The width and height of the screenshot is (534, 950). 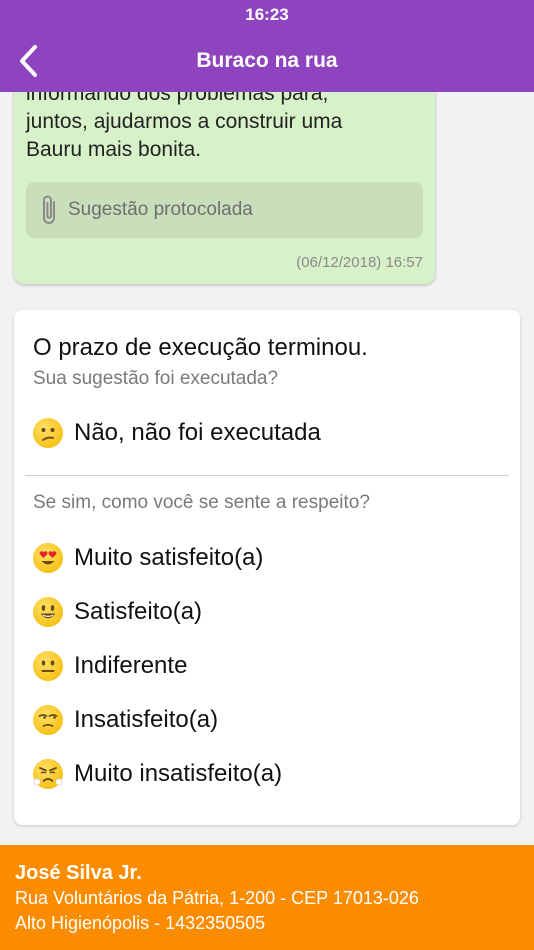 What do you see at coordinates (160, 209) in the screenshot?
I see `attachment-label: Sugestão protocolada` at bounding box center [160, 209].